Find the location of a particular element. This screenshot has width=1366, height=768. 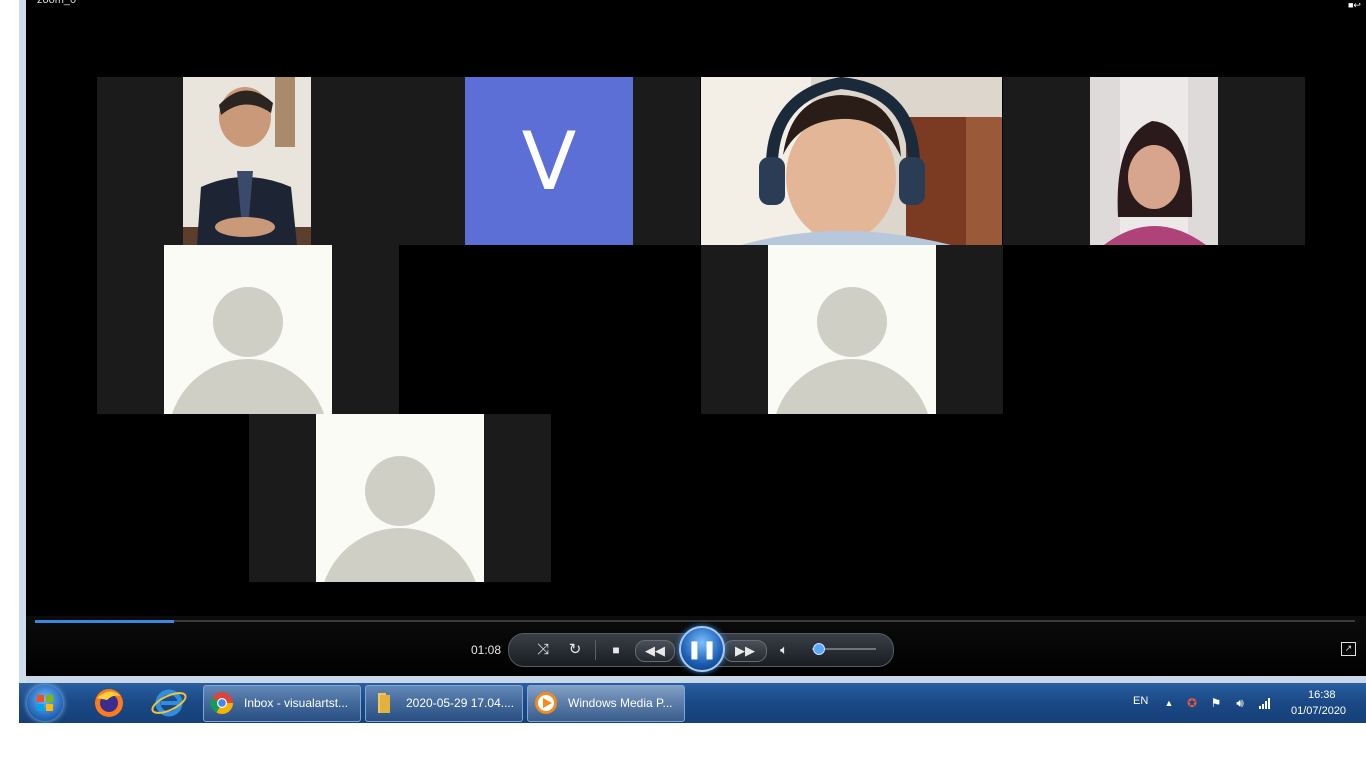

video-title: zoom_0 is located at coordinates (57, 3).